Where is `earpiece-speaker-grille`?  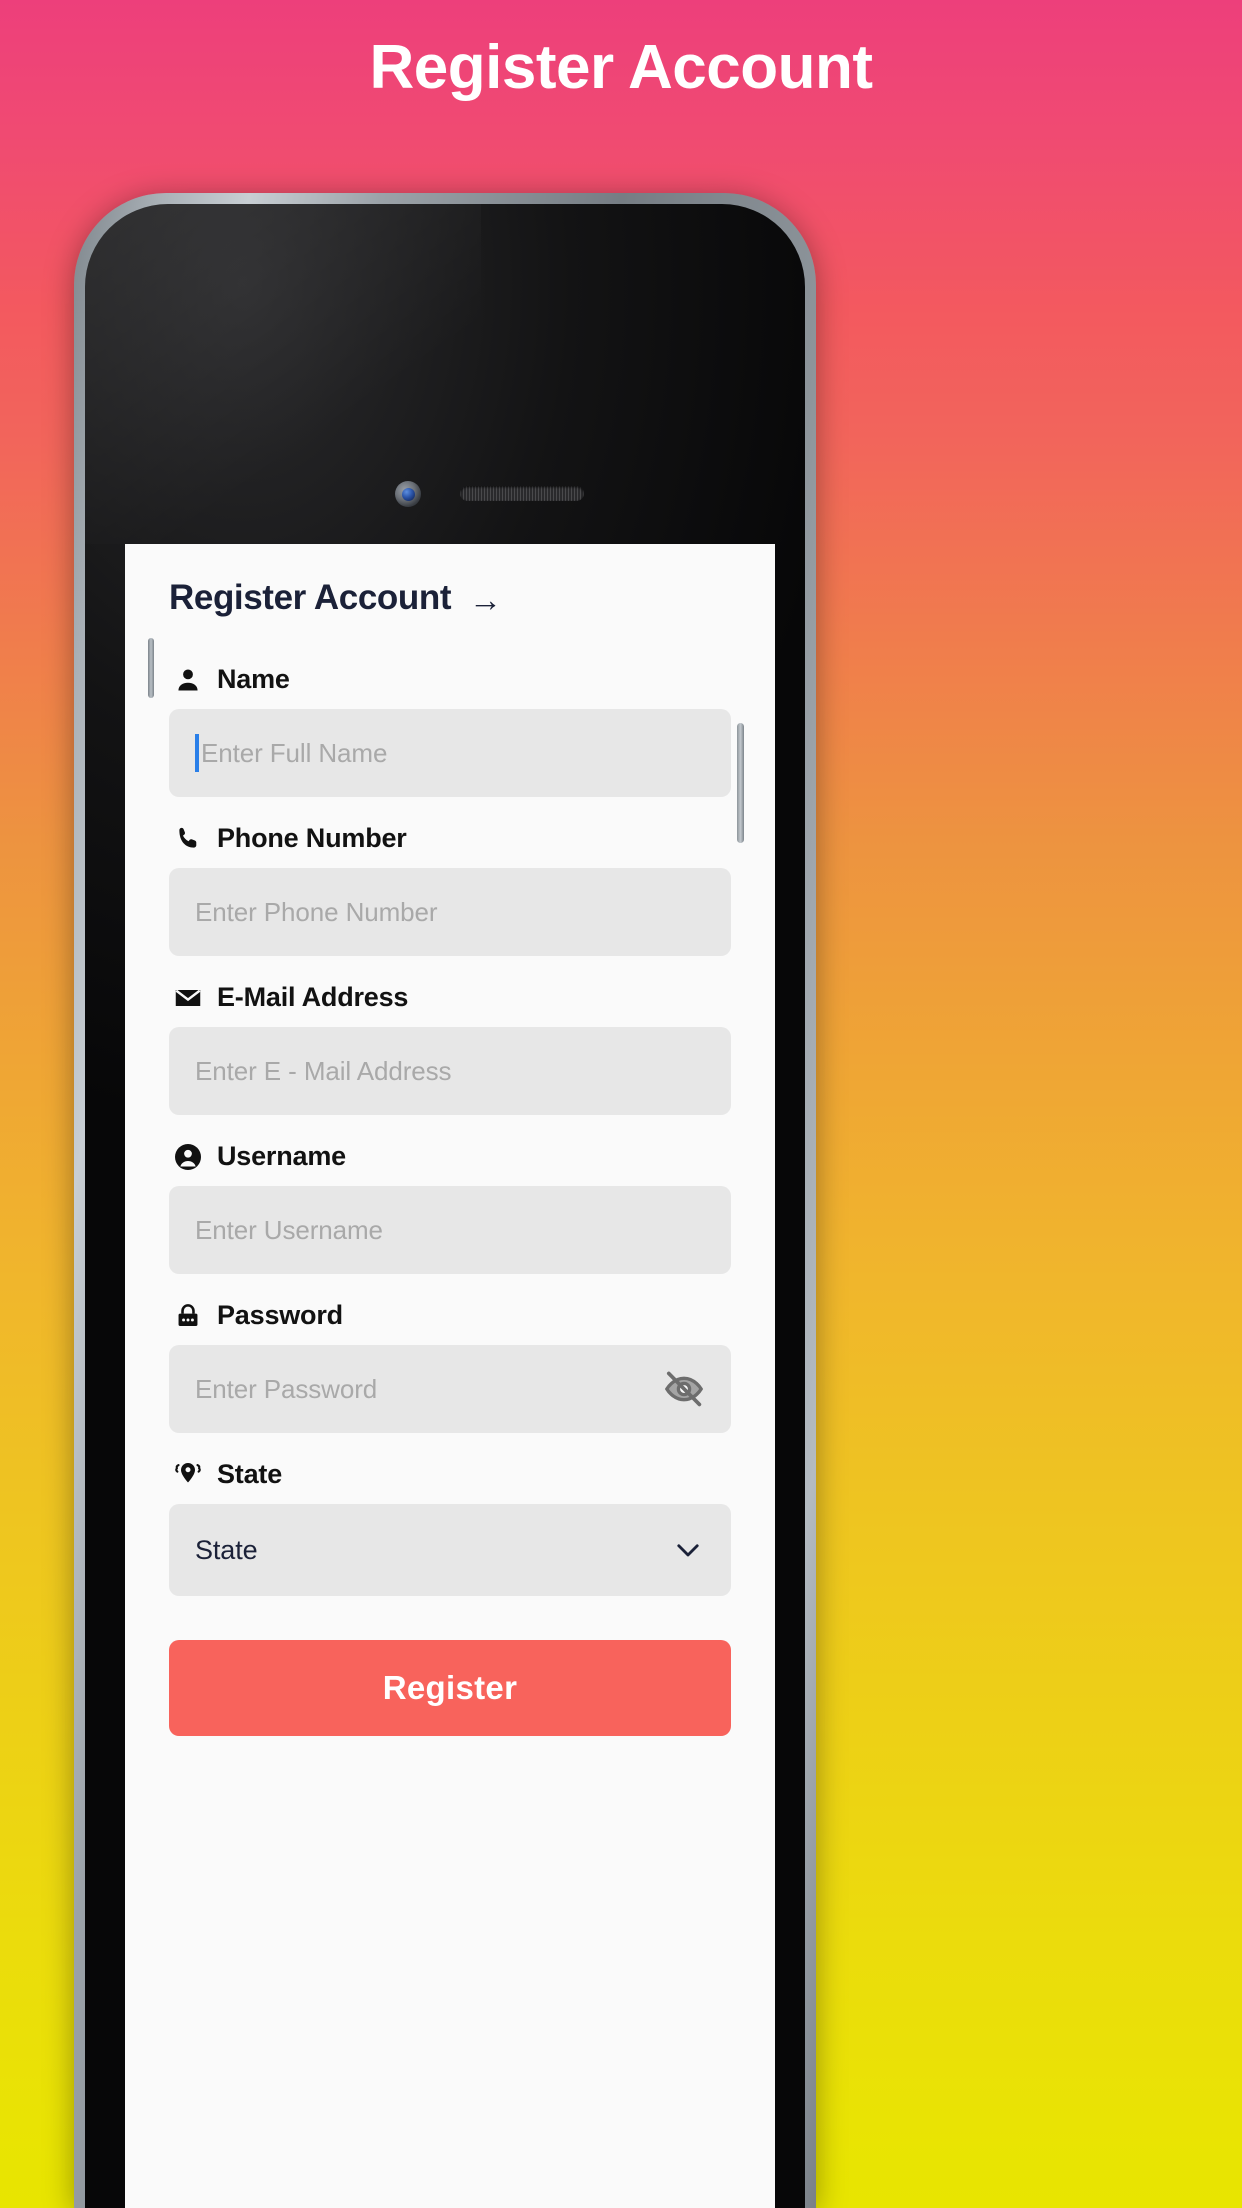
earpiece-speaker-grille is located at coordinates (522, 493).